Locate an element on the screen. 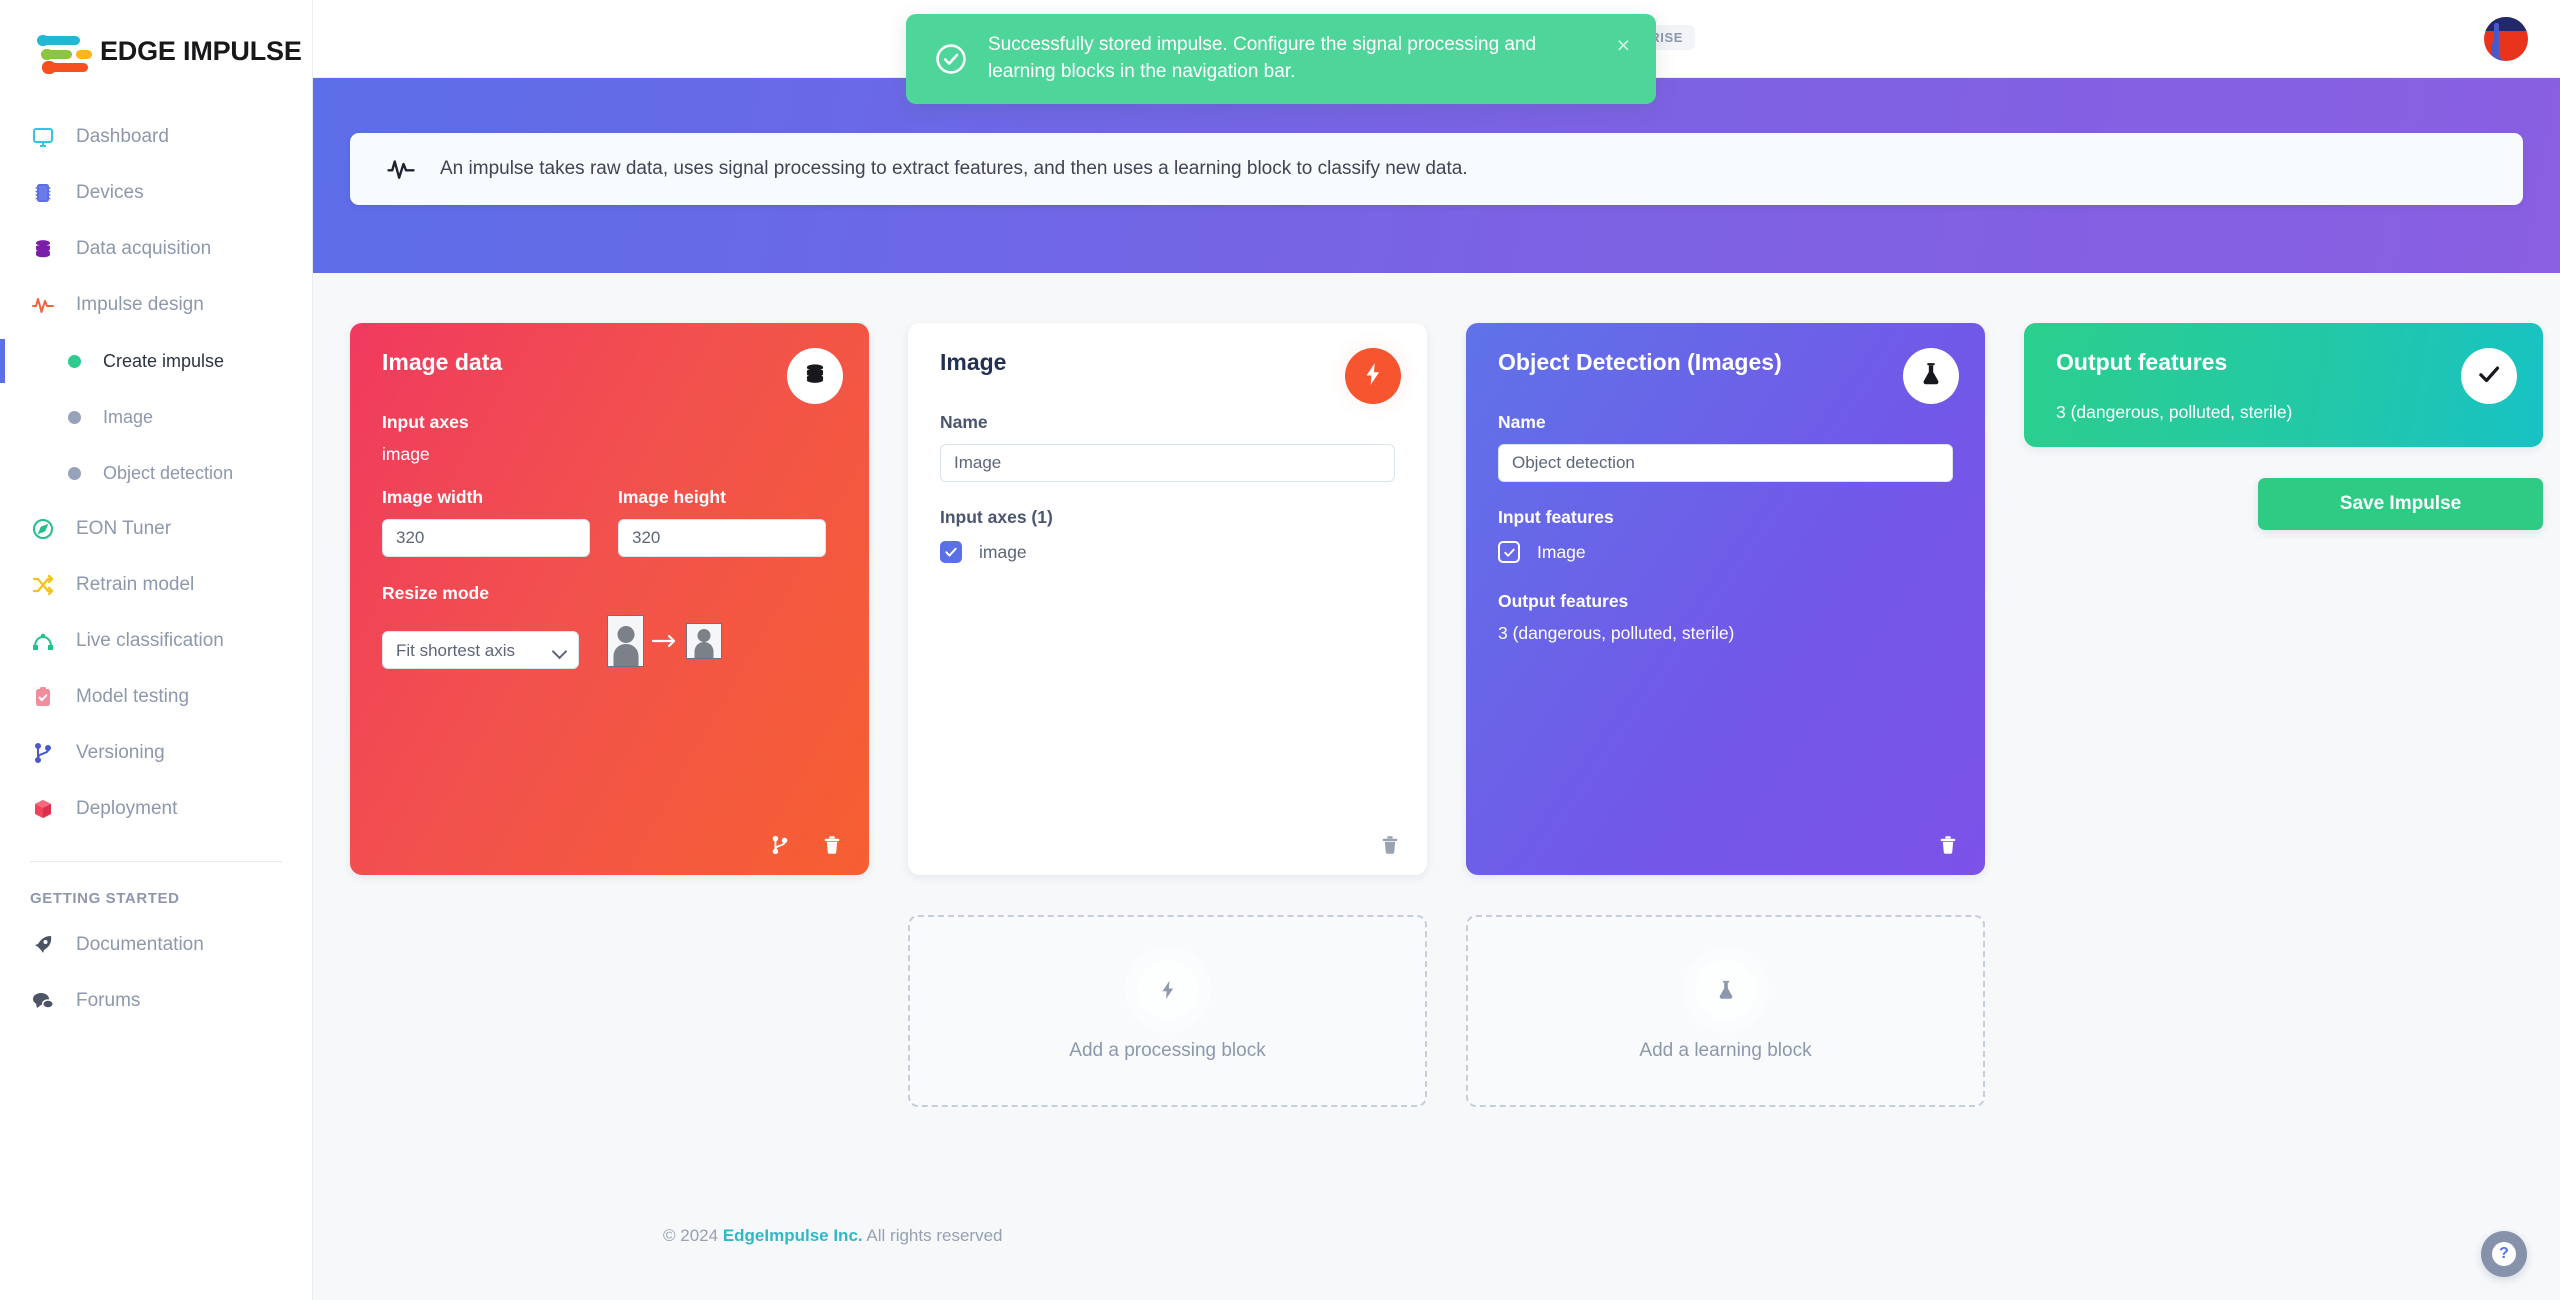 This screenshot has width=2560, height=1300. sidebar-item-image: Image is located at coordinates (156, 417).